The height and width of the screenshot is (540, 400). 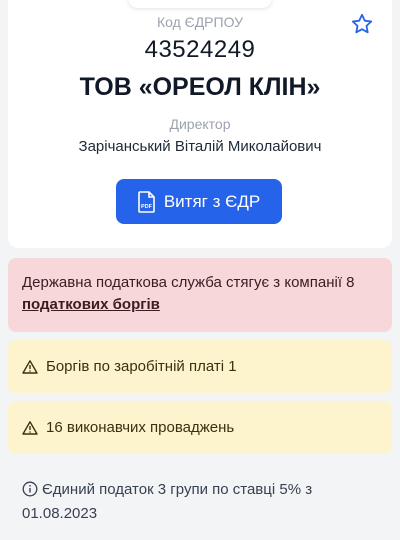 What do you see at coordinates (140, 427) in the screenshot?
I see `enforcement-text: 16 виконавчих проваджень` at bounding box center [140, 427].